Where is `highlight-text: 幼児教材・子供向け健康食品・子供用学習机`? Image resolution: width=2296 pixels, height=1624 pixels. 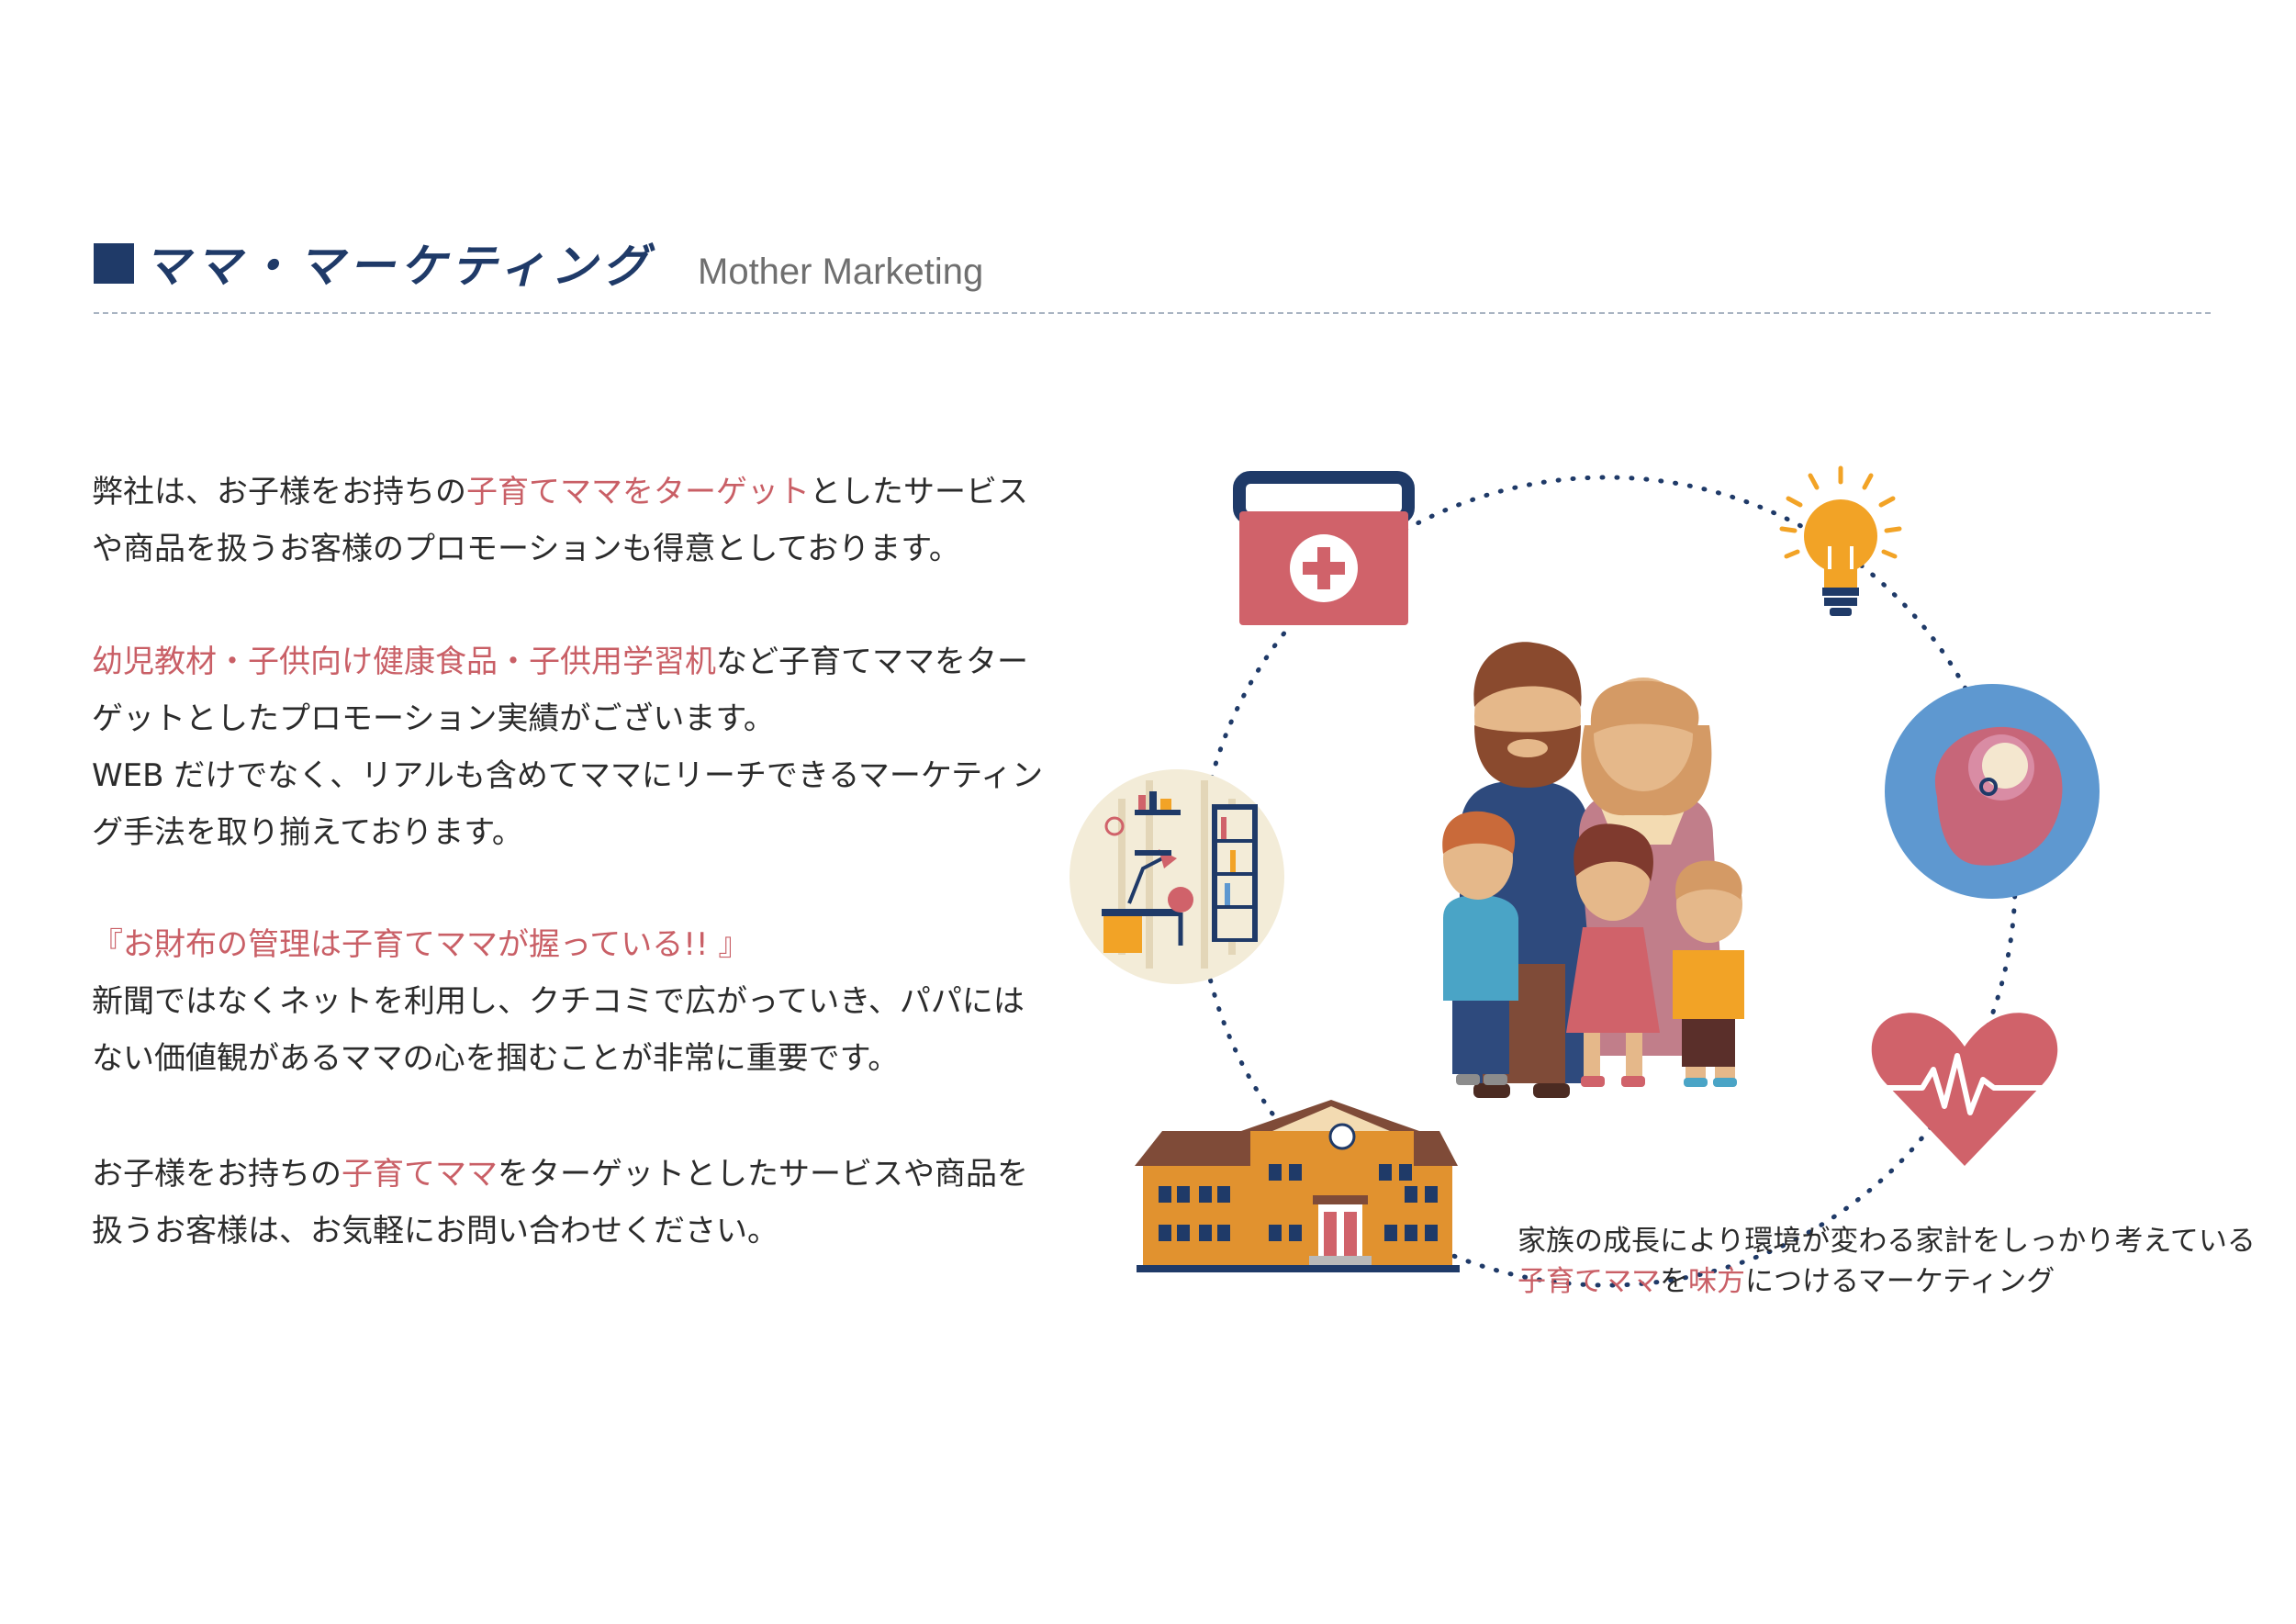 highlight-text: 幼児教材・子供向け健康食品・子供用学習机 is located at coordinates (404, 662).